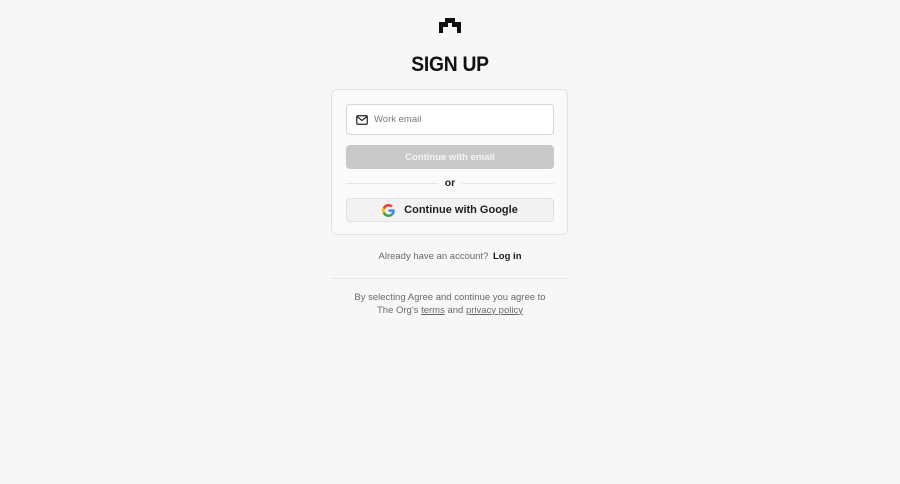 The width and height of the screenshot is (900, 484). I want to click on email-input, so click(459, 119).